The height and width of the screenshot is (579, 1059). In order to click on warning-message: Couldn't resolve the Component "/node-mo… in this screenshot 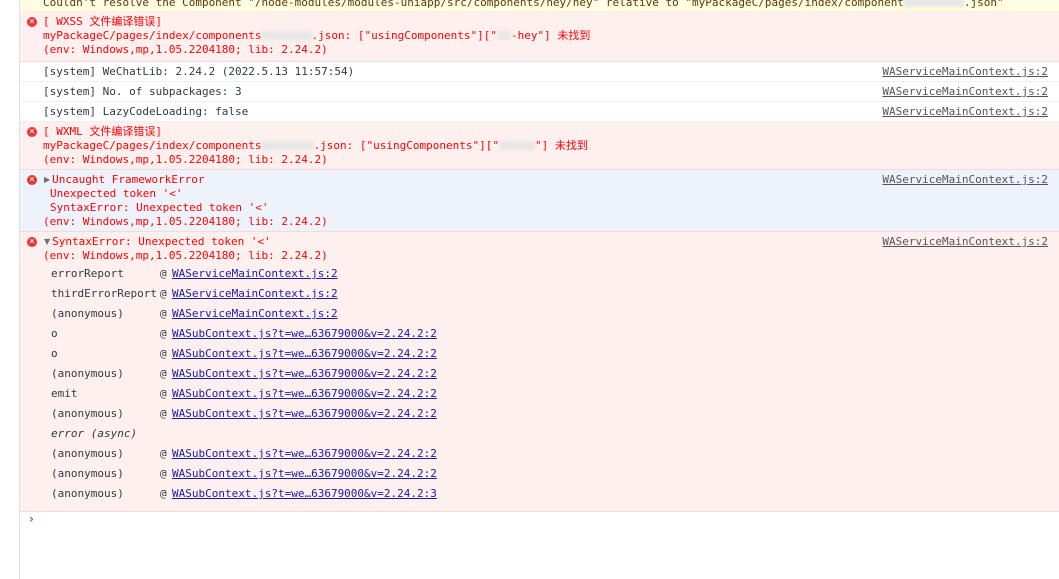, I will do `click(539, 6)`.